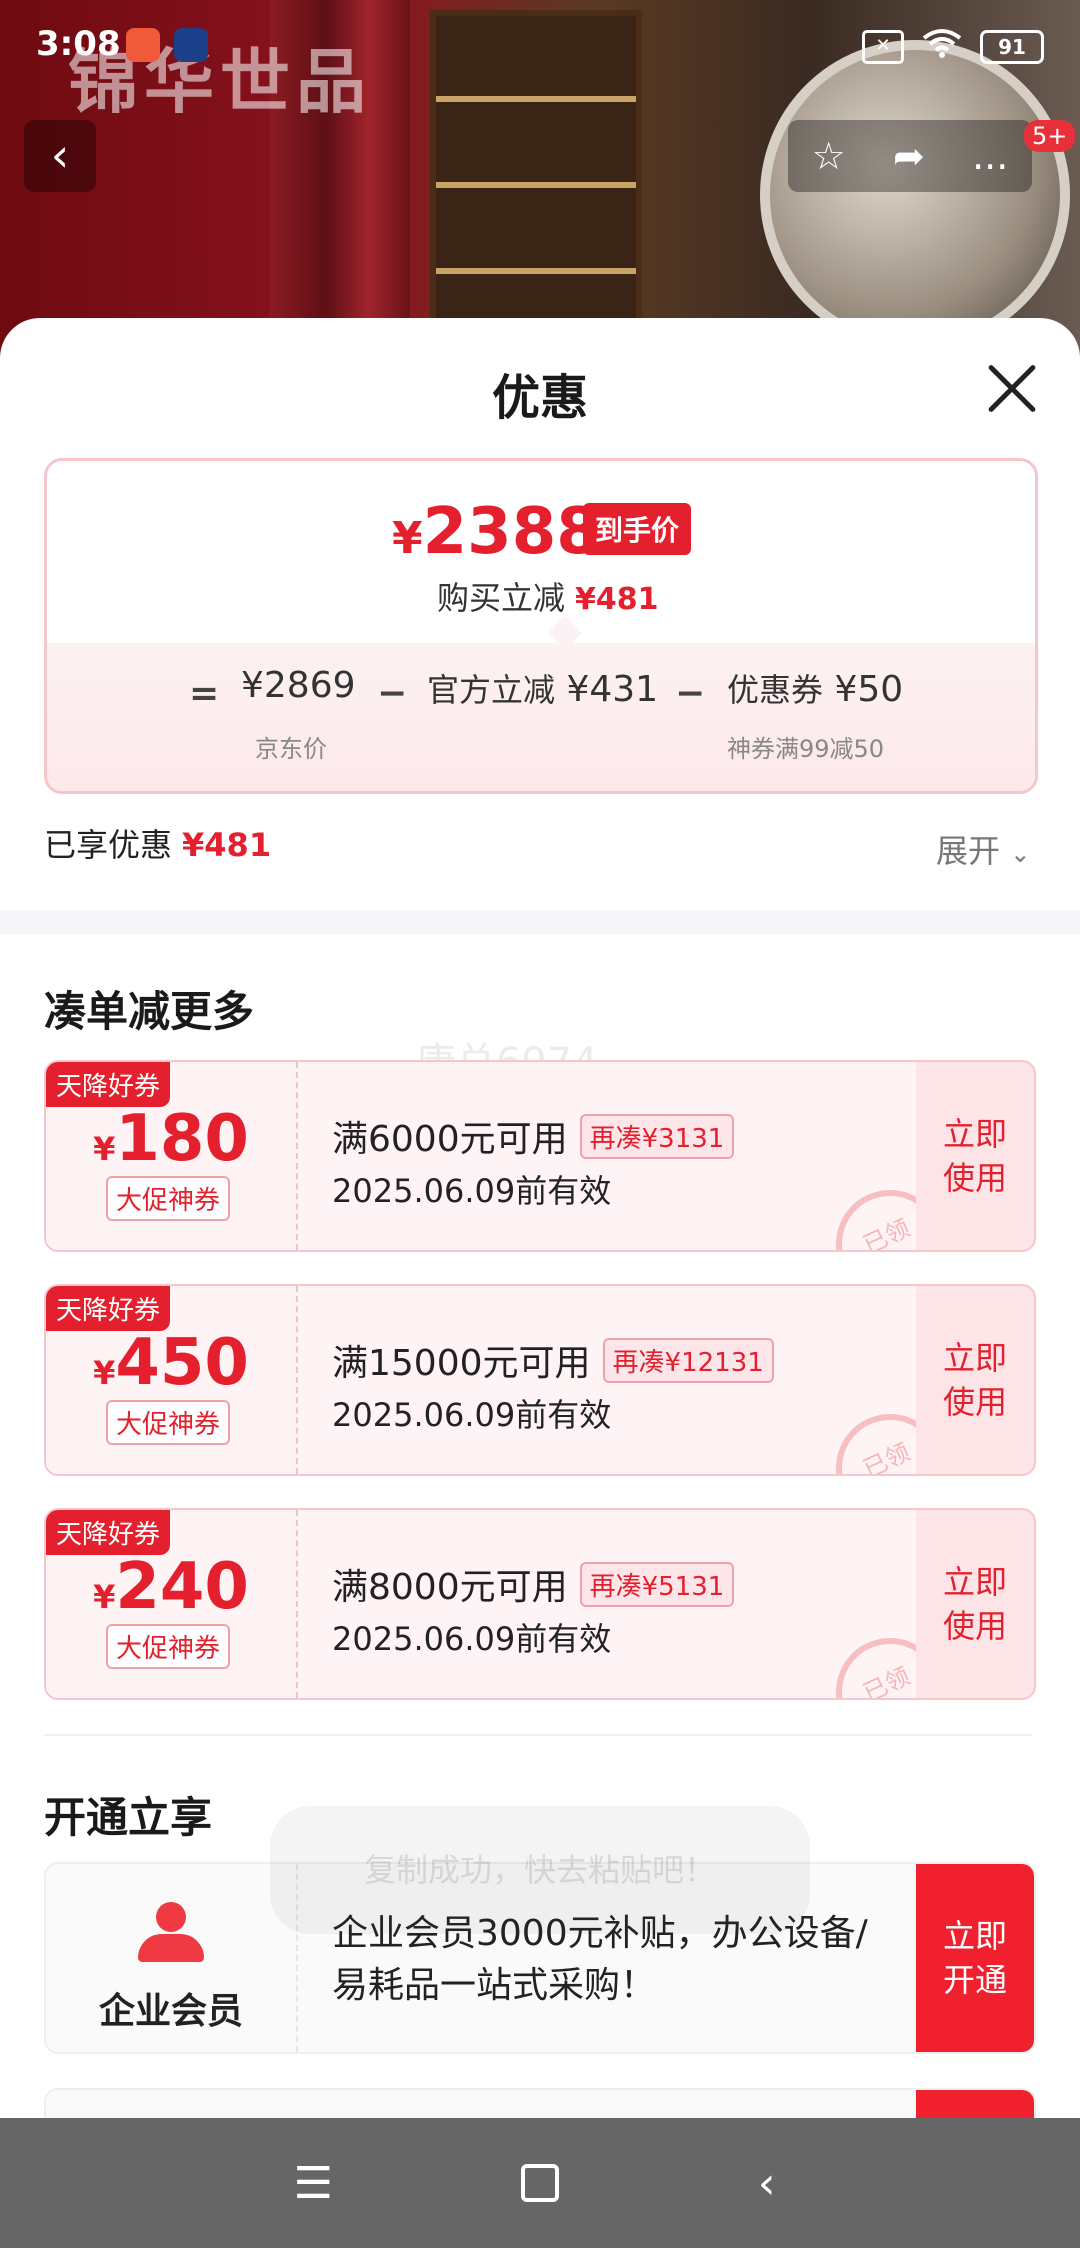 The width and height of the screenshot is (1080, 2248). What do you see at coordinates (182, 1363) in the screenshot?
I see `coupon-amount-value: 450` at bounding box center [182, 1363].